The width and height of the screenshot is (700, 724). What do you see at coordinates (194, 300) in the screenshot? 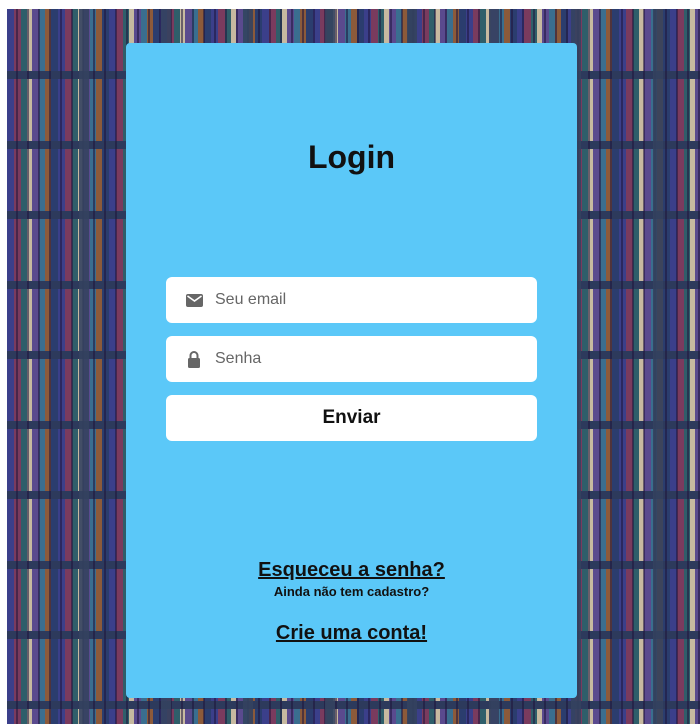
I see `envelope-icon` at bounding box center [194, 300].